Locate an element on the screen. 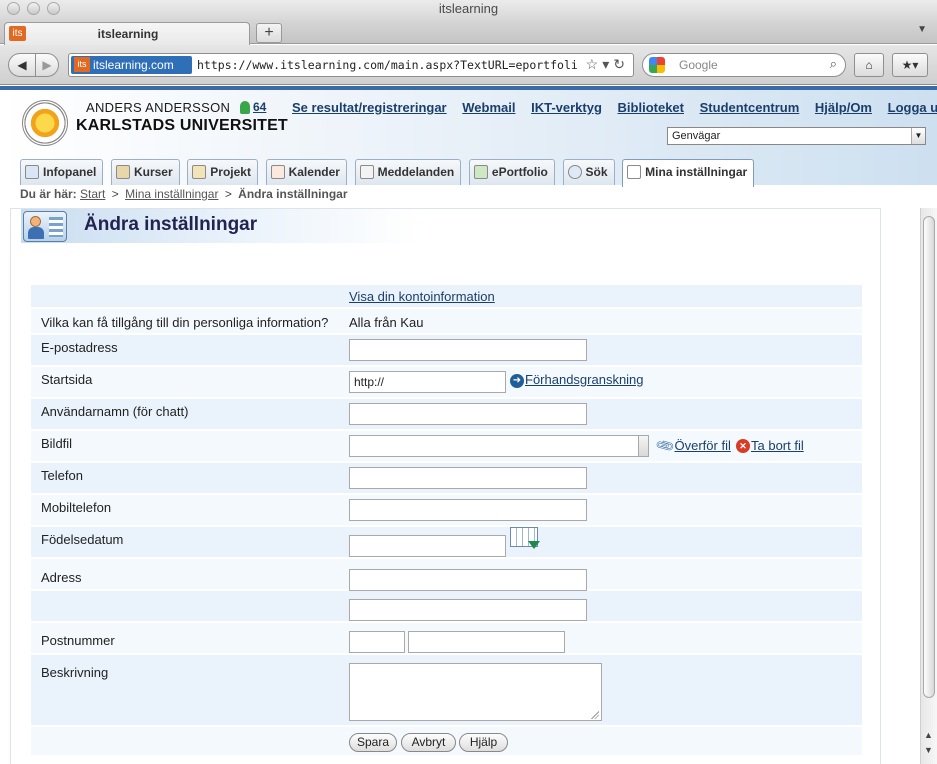 The height and width of the screenshot is (764, 937). remove-file-link: ✕ Ta bort fil is located at coordinates (770, 445).